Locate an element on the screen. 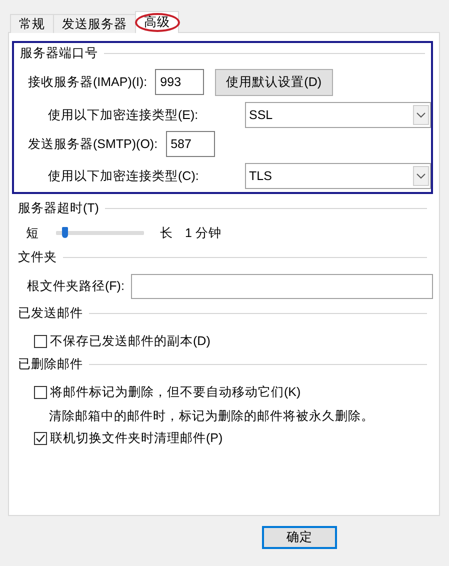  field-label: 使用以下加密连接类型(C): is located at coordinates (123, 176).